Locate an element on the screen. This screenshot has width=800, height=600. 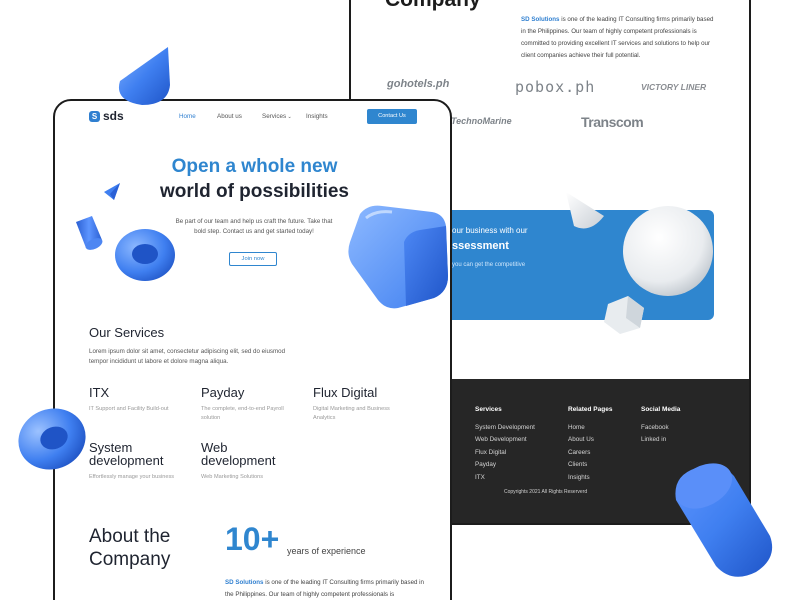
torus-shape-large is located at coordinates (52, 439).